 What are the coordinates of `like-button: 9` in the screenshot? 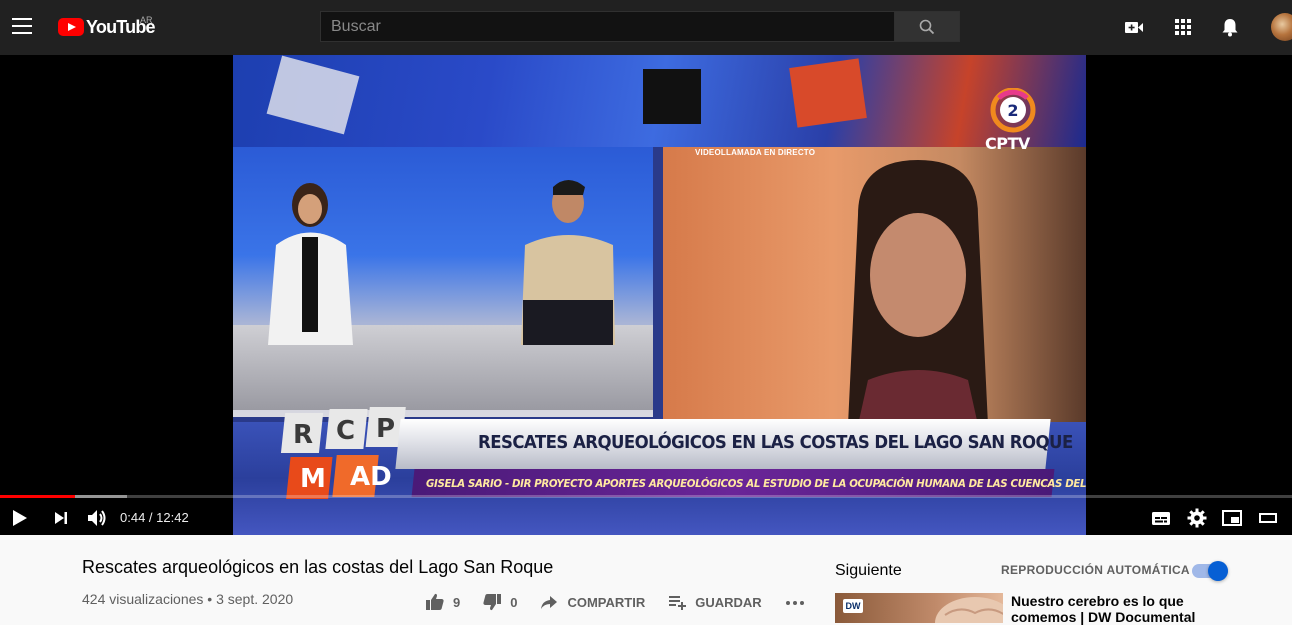 It's located at (442, 602).